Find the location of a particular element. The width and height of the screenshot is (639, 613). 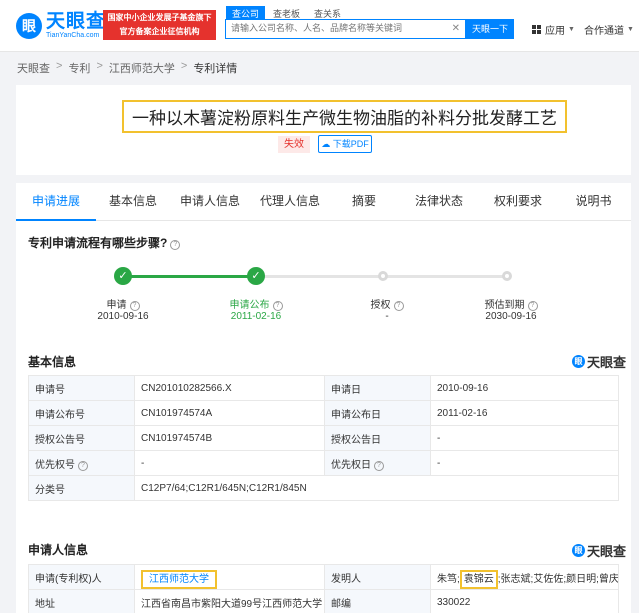

tab-basic: 基本信息 is located at coordinates (133, 202).